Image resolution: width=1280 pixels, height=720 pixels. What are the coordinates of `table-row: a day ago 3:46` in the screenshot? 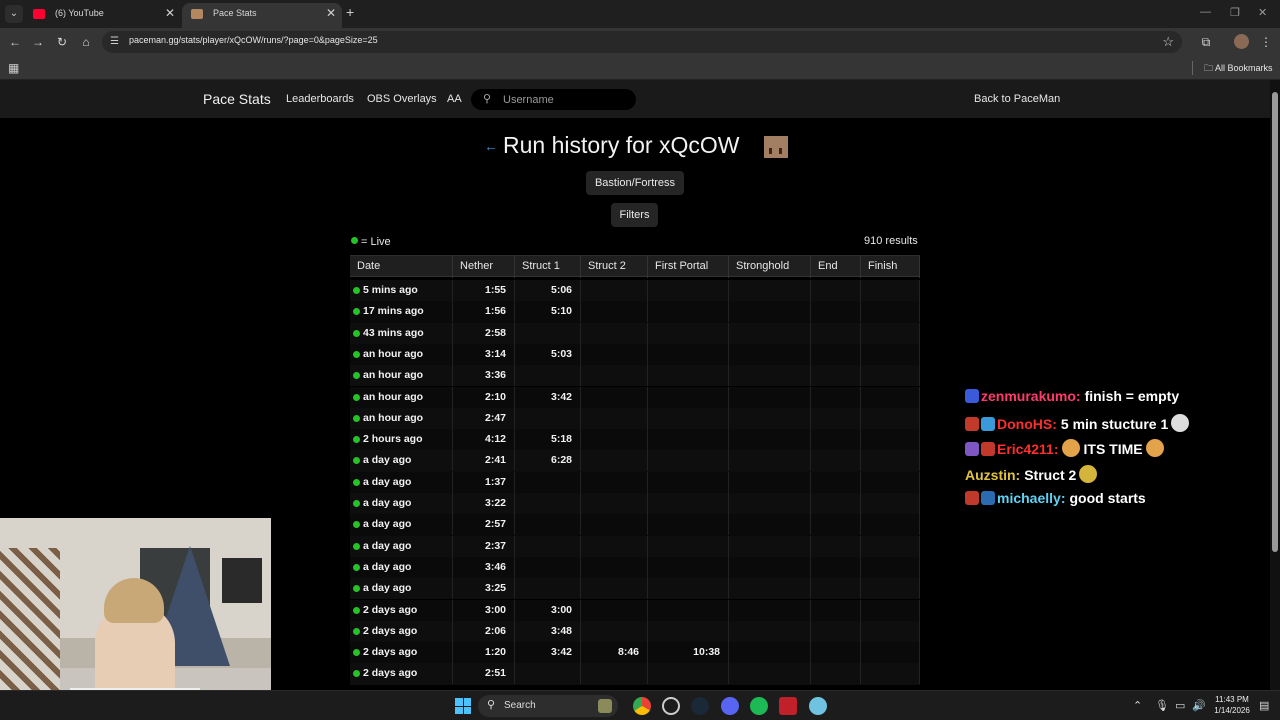 It's located at (635, 567).